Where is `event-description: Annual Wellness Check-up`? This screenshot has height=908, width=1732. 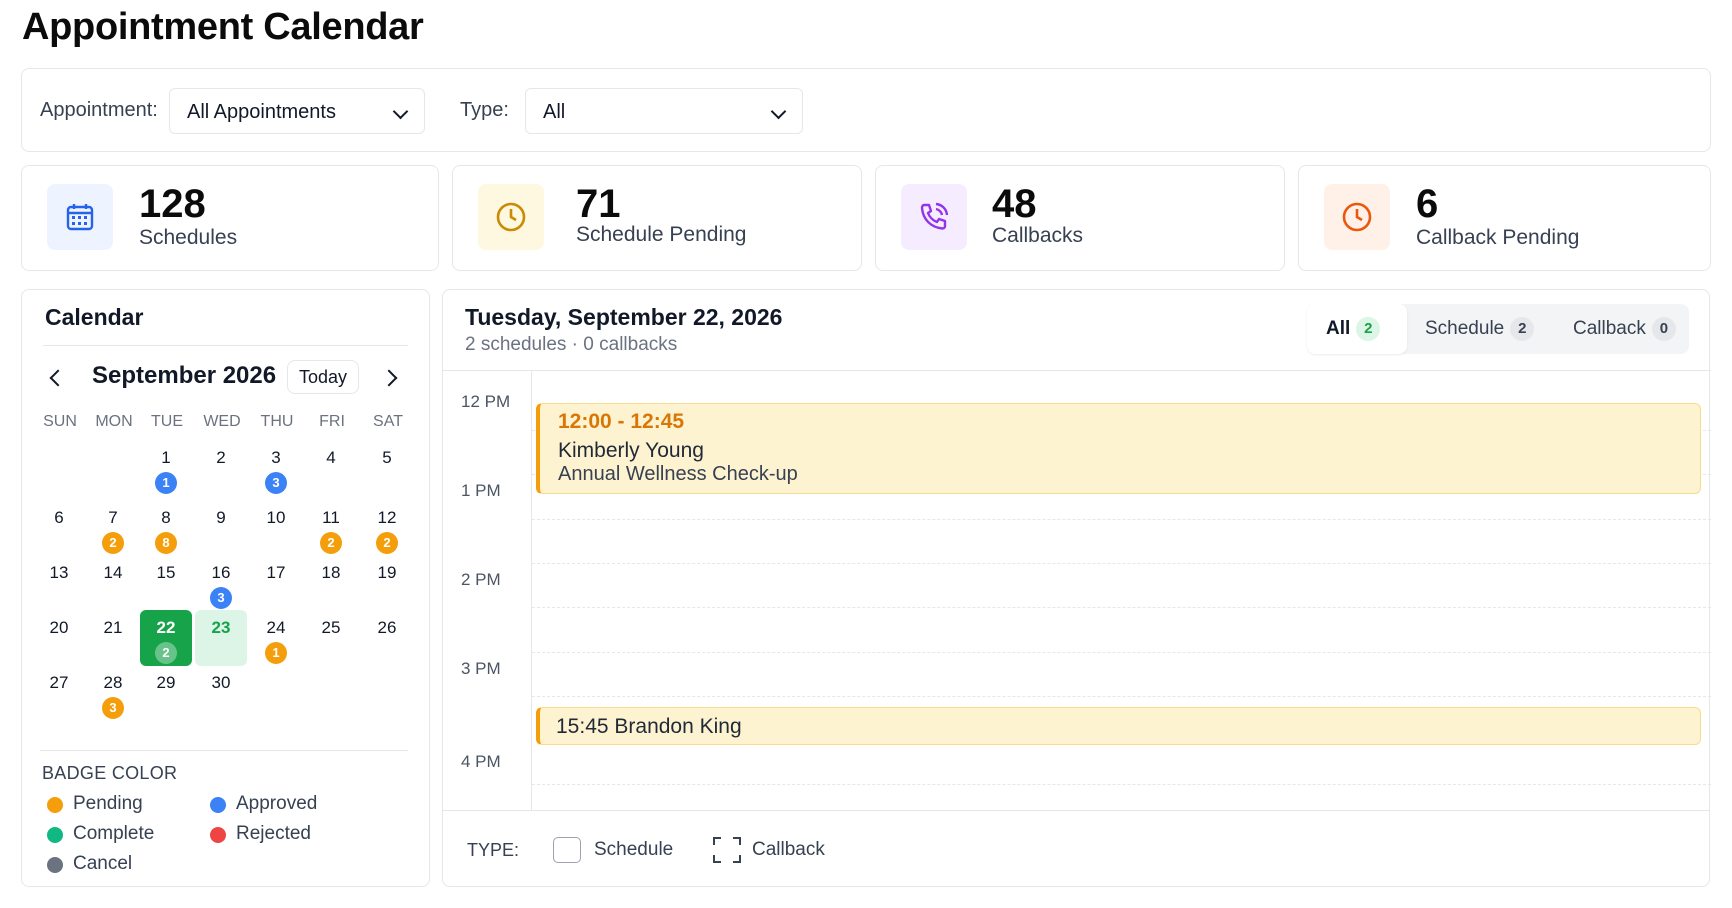
event-description: Annual Wellness Check-up is located at coordinates (678, 474).